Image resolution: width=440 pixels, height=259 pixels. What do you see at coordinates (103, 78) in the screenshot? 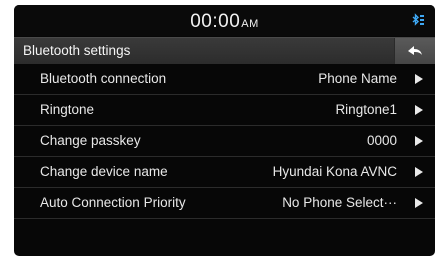
I see `setting-label: Bluetooth connection` at bounding box center [103, 78].